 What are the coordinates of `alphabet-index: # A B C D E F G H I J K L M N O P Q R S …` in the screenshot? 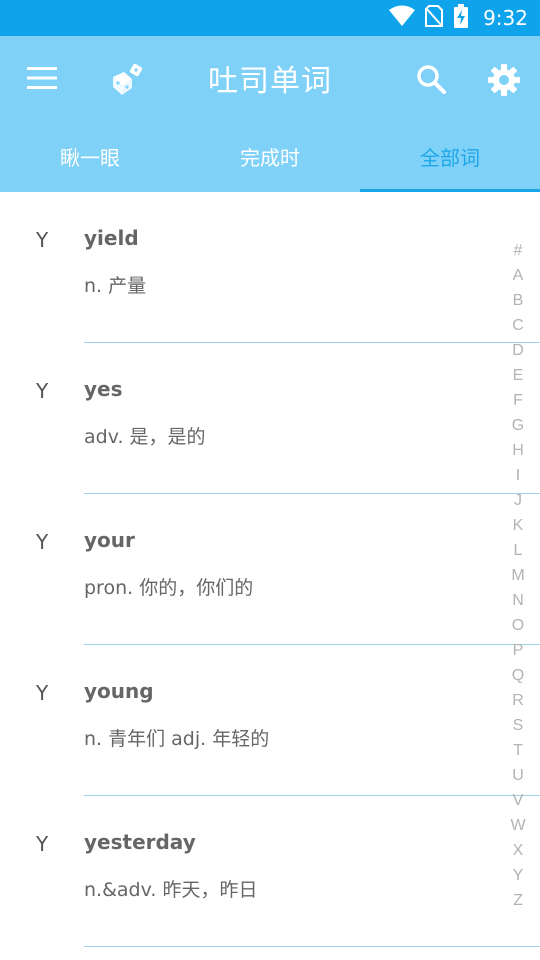 It's located at (518, 575).